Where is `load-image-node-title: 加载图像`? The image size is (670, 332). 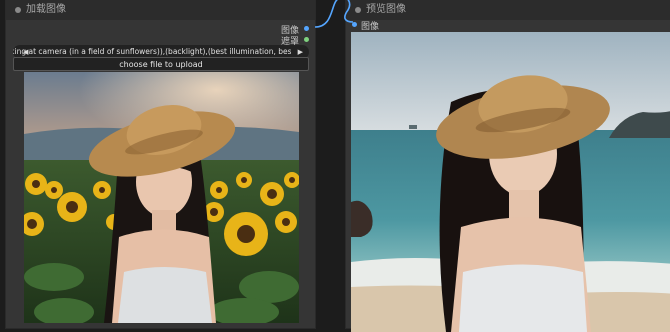
load-image-node-title: 加载图像 is located at coordinates (160, 10).